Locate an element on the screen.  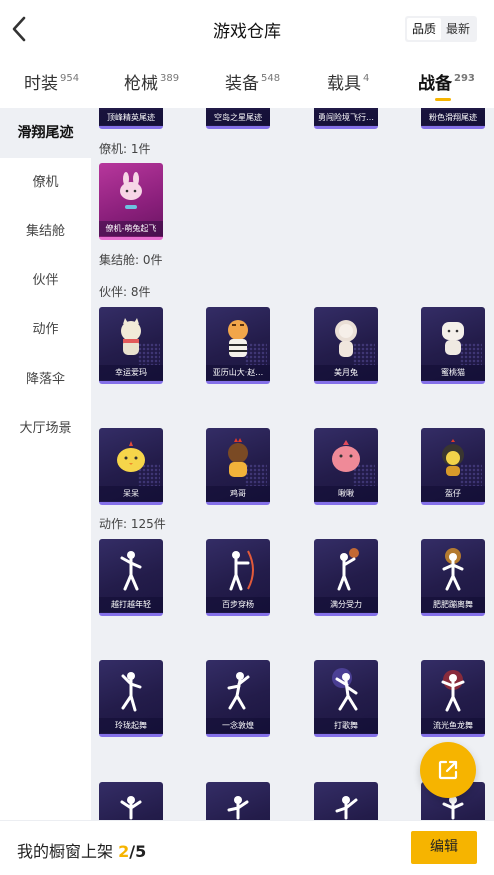
tab-label: 装备 is located at coordinates (242, 84).